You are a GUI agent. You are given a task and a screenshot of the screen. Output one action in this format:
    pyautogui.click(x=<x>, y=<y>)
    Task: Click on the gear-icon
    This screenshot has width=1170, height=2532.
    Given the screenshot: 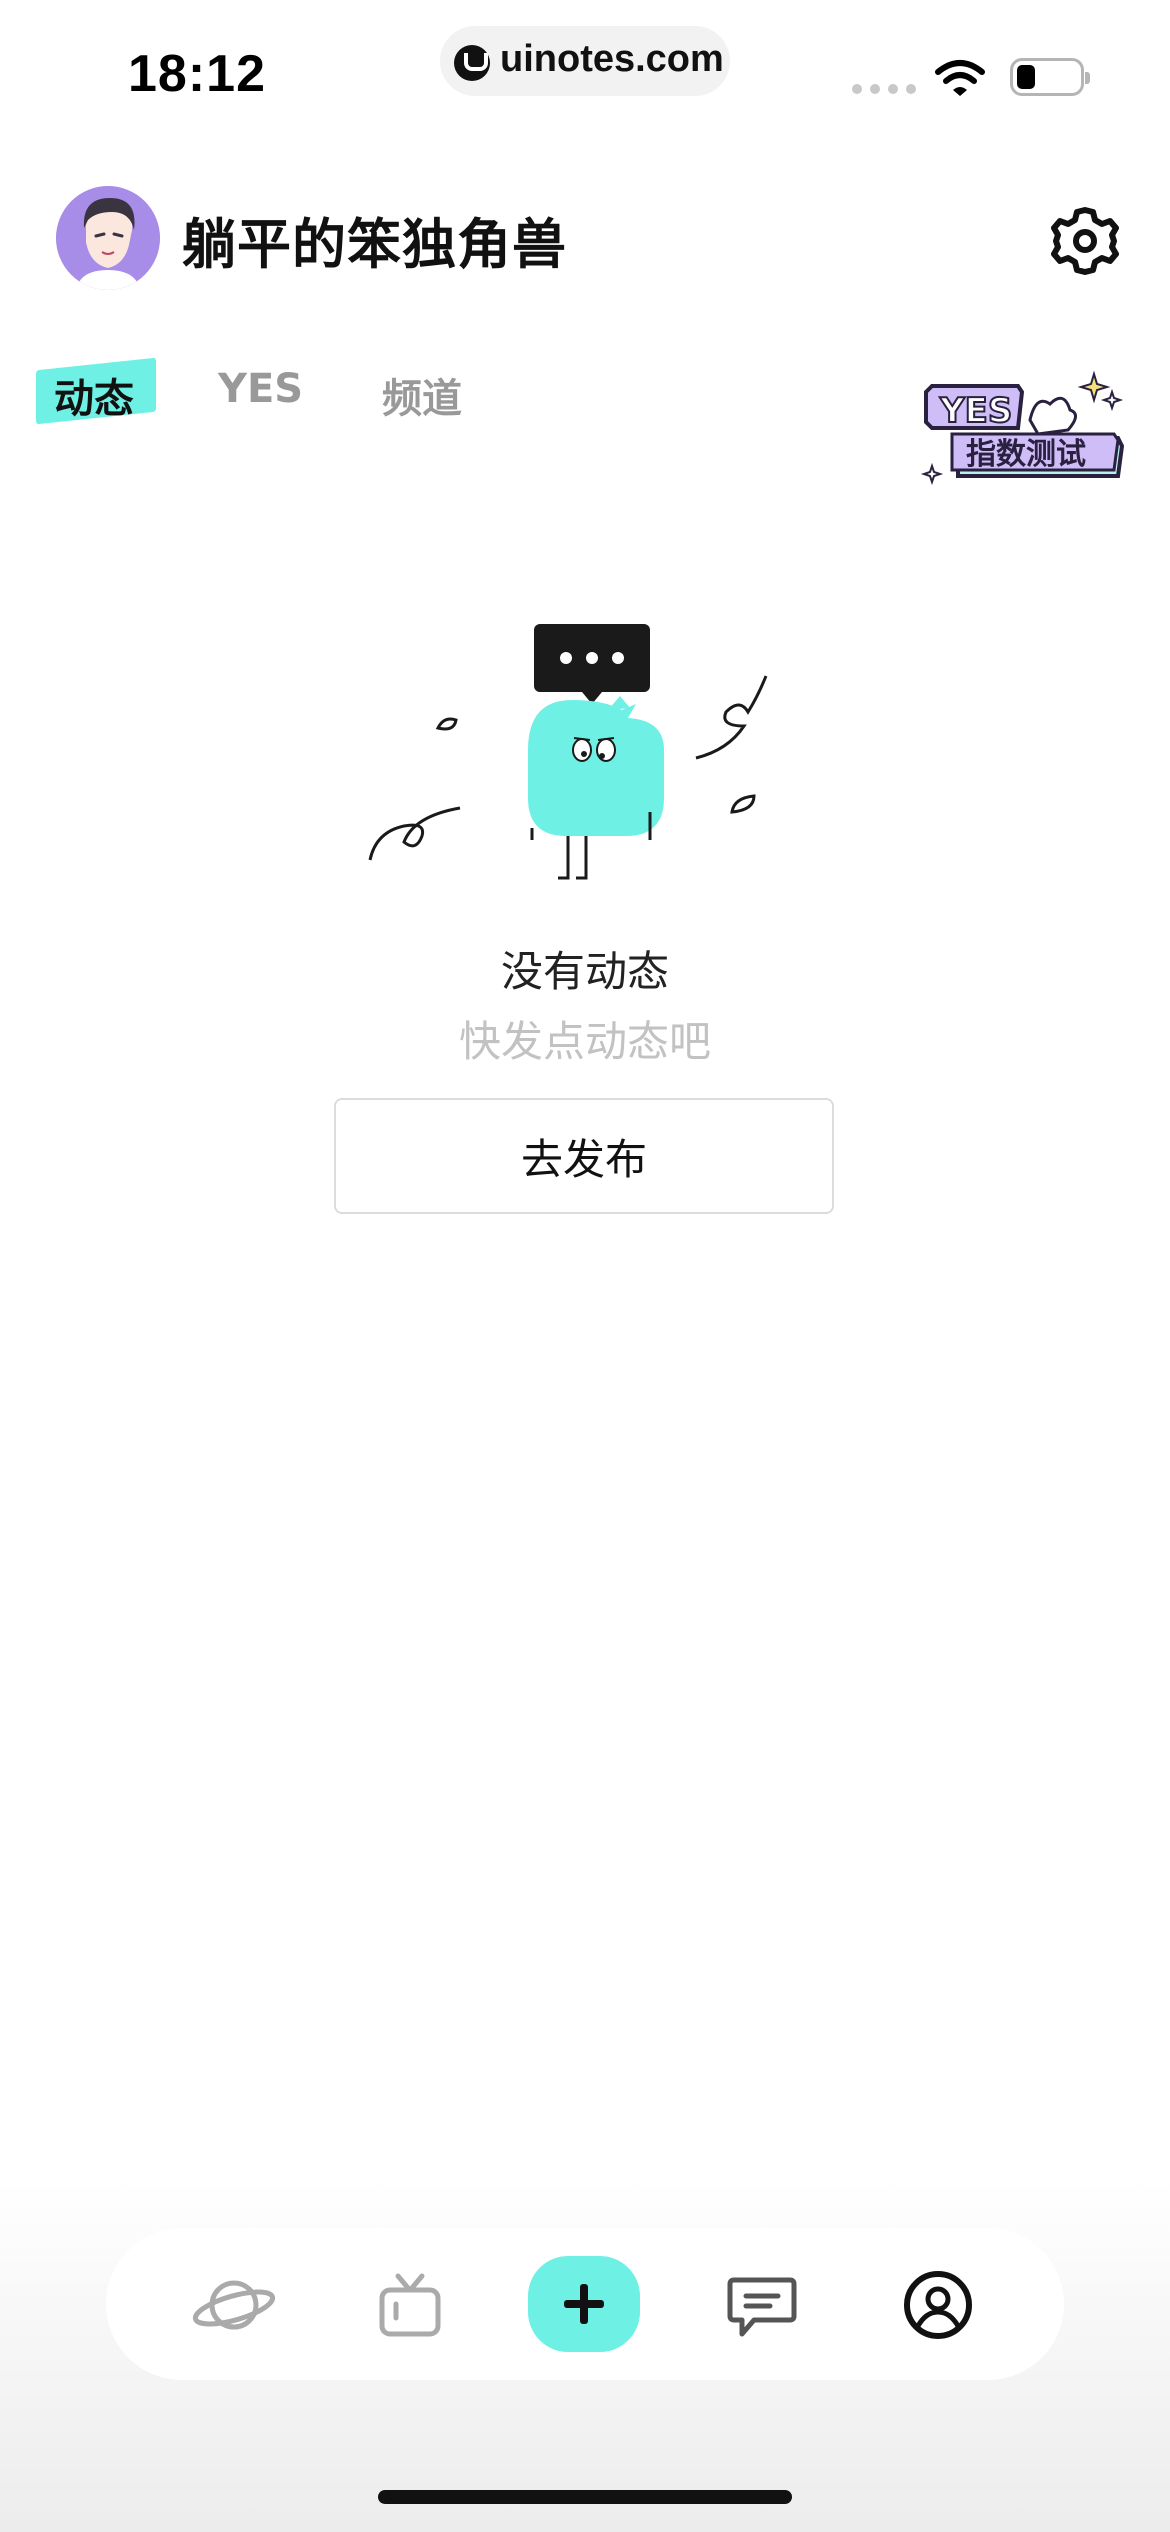 What is the action you would take?
    pyautogui.click(x=1085, y=241)
    